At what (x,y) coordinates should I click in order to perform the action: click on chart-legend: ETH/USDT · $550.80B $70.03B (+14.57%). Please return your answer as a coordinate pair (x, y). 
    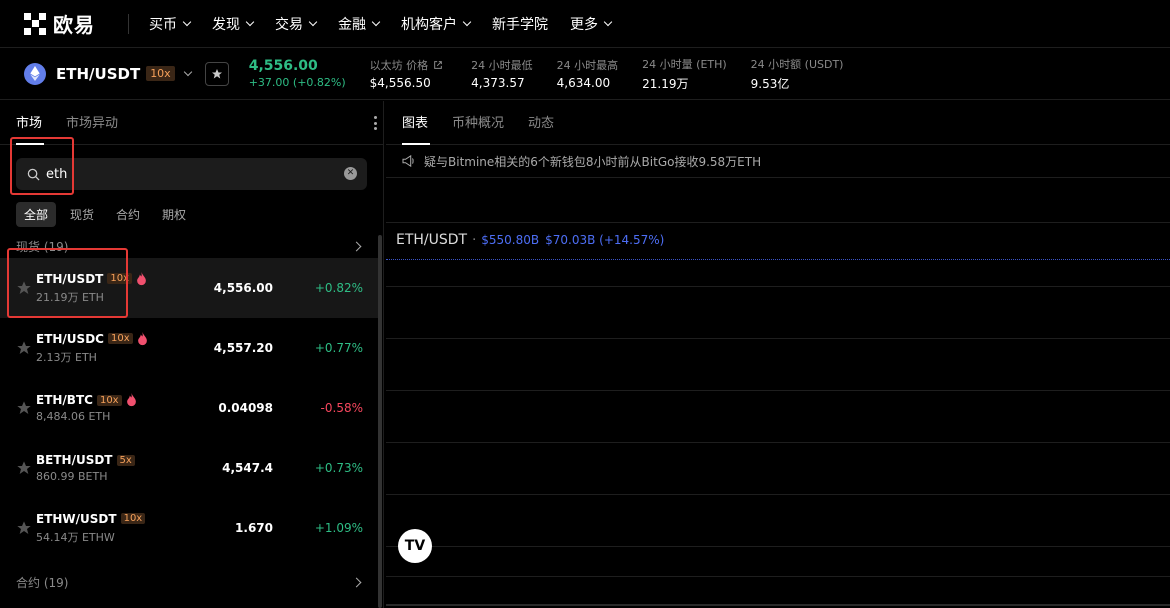
    Looking at the image, I should click on (533, 240).